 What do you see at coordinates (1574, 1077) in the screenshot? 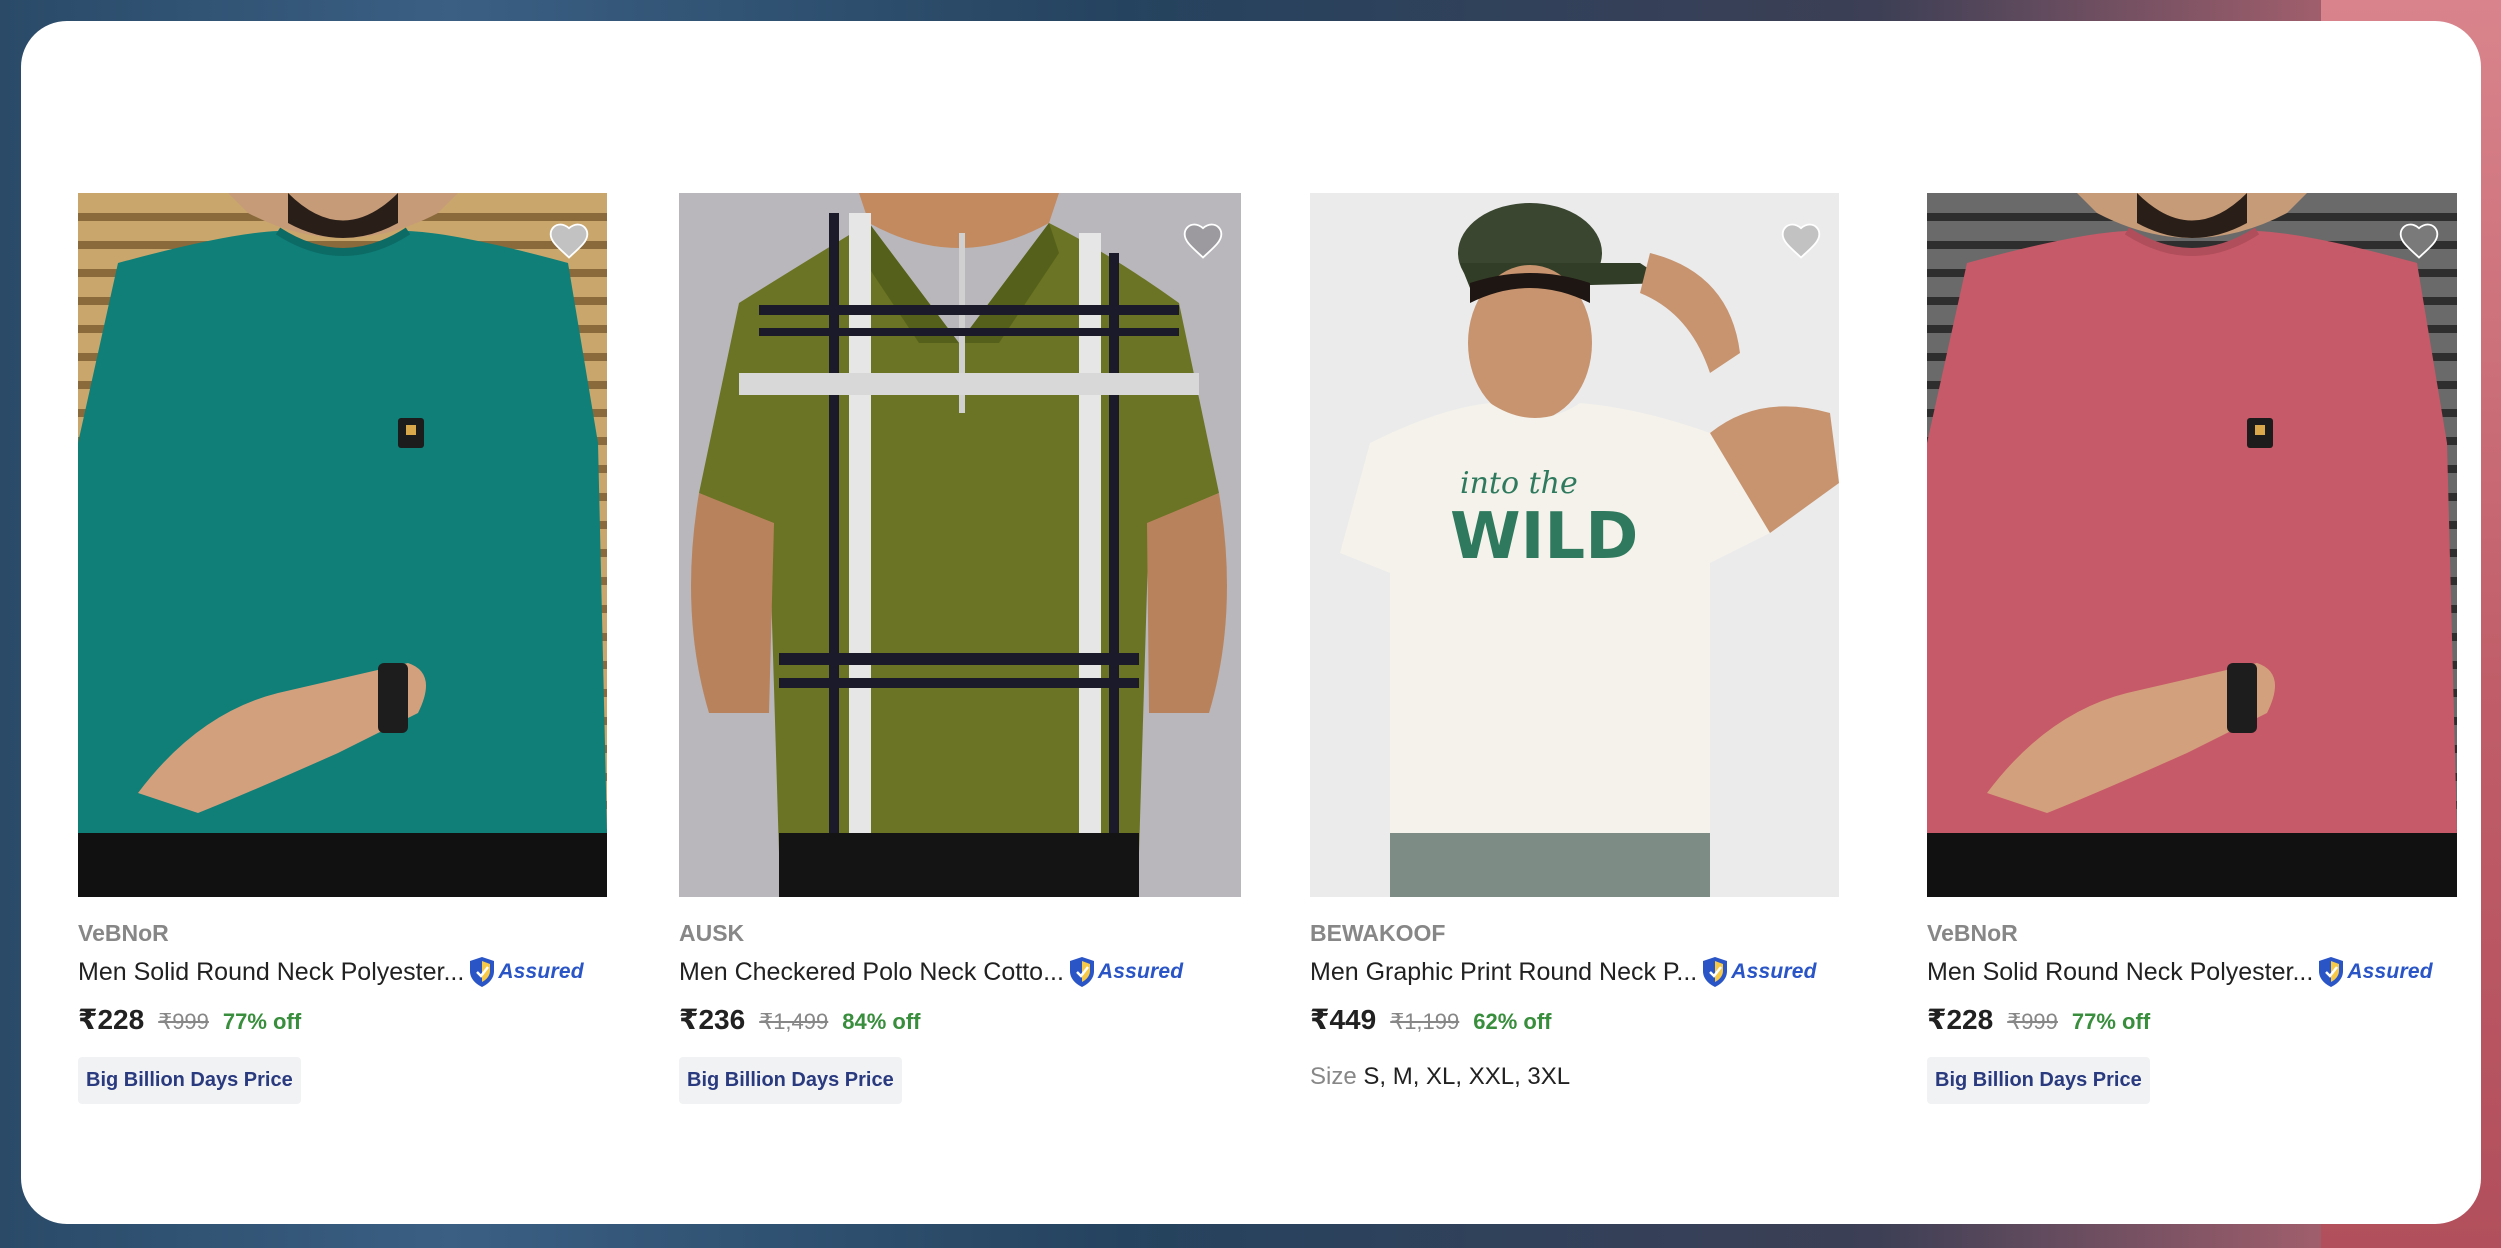
I see `size-options: Size S, M, XL, XXL, 3XL` at bounding box center [1574, 1077].